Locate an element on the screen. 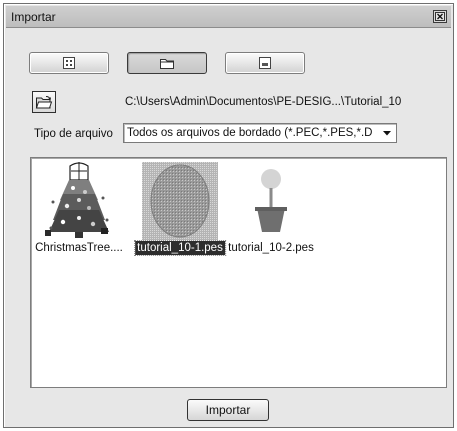 The height and width of the screenshot is (431, 457). import-button: Importar is located at coordinates (228, 410).